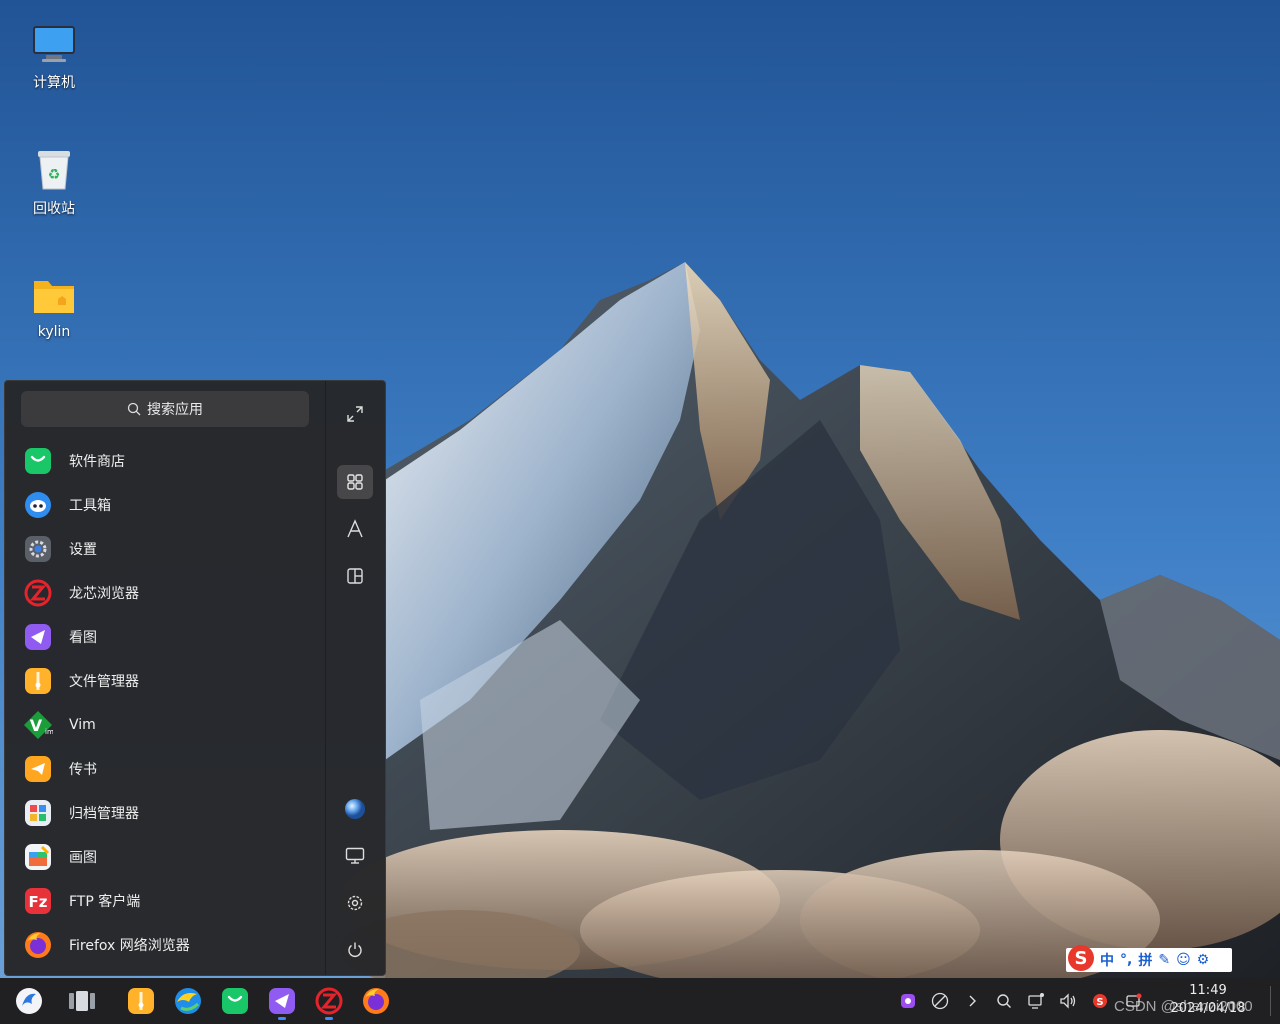 The image size is (1280, 1024). Describe the element at coordinates (173, 593) in the screenshot. I see `app-item-loongson-browser: 龙芯浏览器` at that location.